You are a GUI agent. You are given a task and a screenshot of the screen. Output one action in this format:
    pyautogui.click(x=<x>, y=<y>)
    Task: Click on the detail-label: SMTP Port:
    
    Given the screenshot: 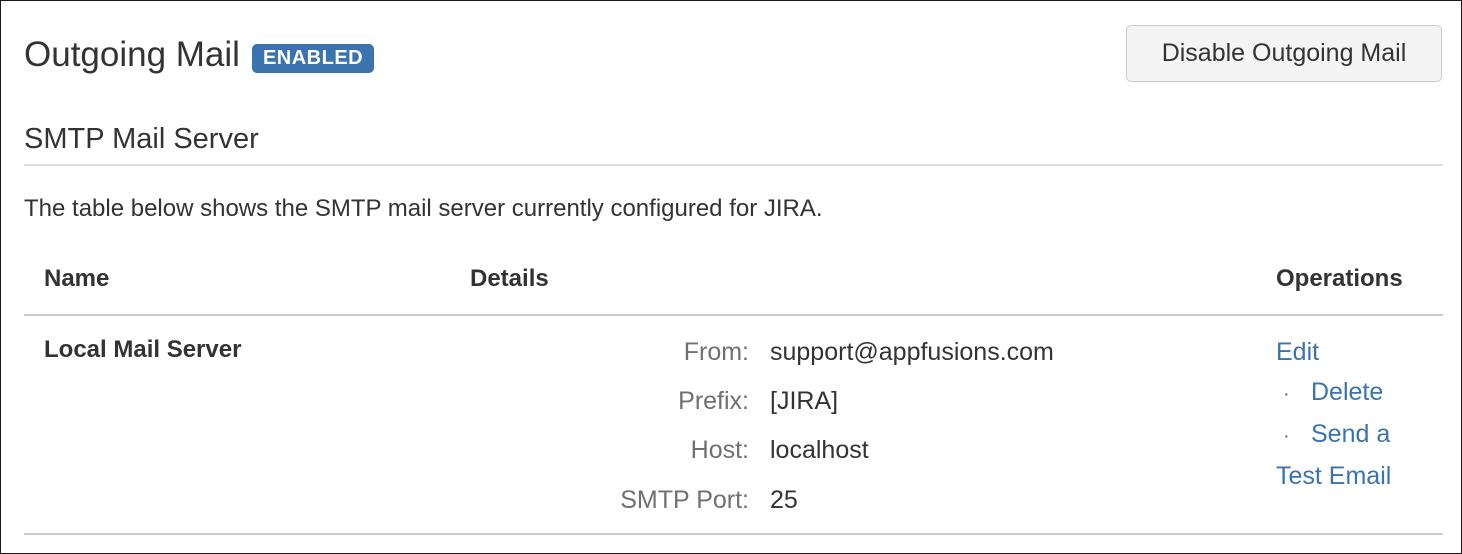 What is the action you would take?
    pyautogui.click(x=684, y=500)
    